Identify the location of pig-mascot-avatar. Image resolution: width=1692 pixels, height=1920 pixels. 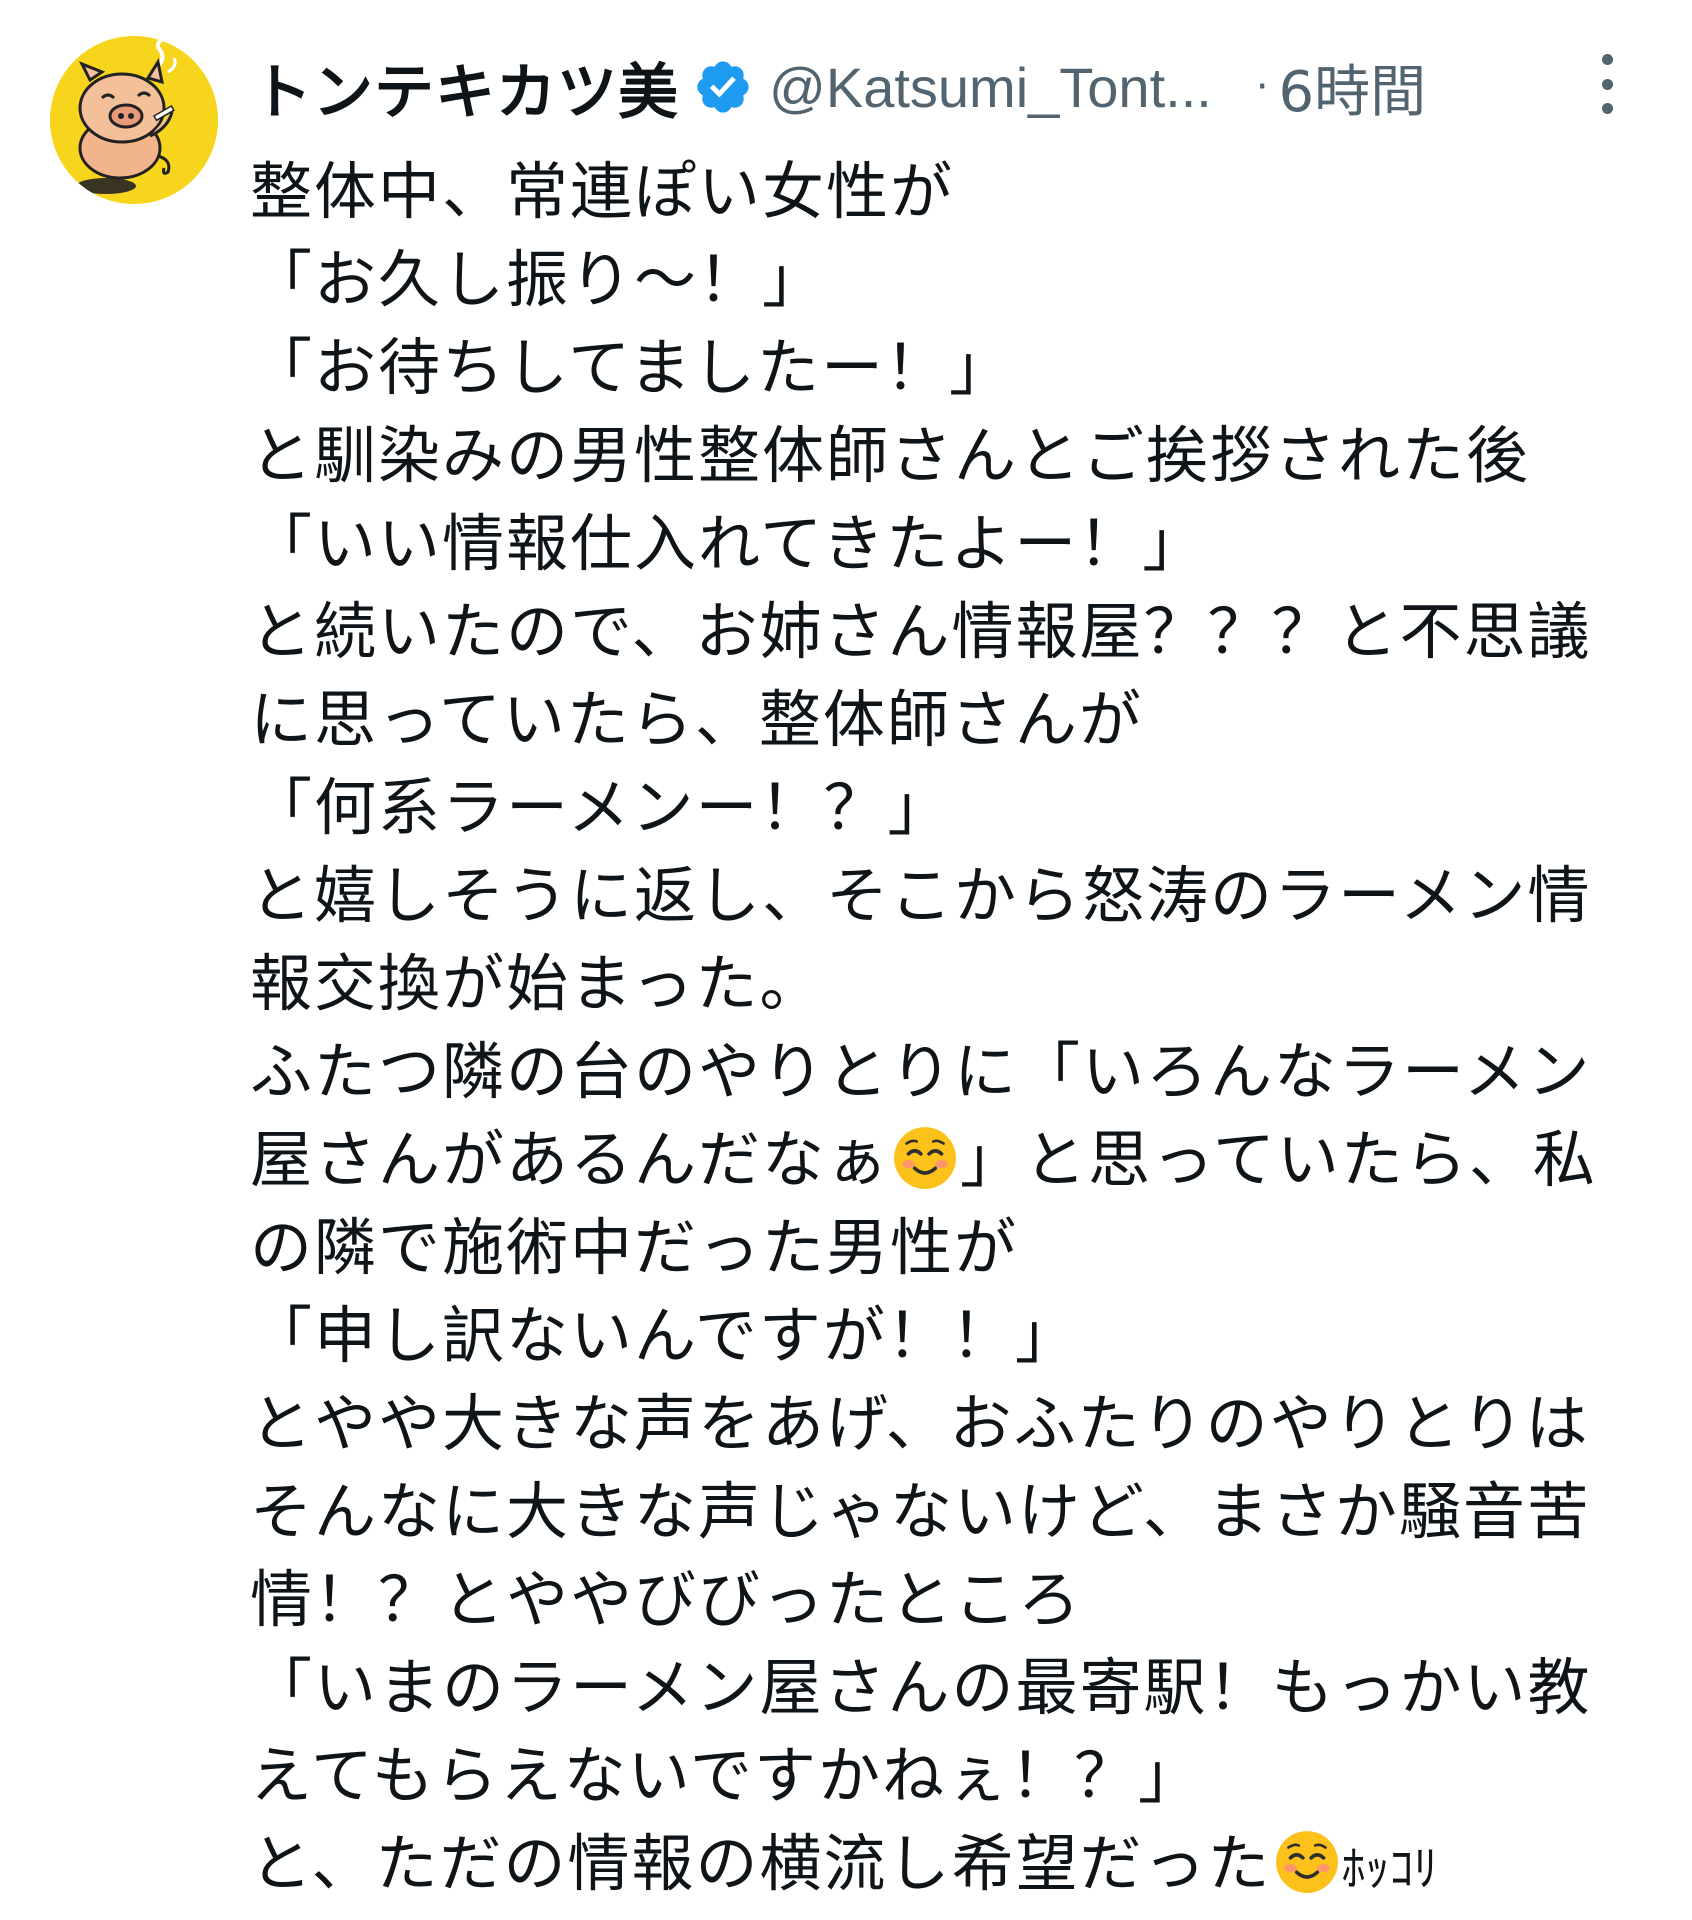
(134, 120).